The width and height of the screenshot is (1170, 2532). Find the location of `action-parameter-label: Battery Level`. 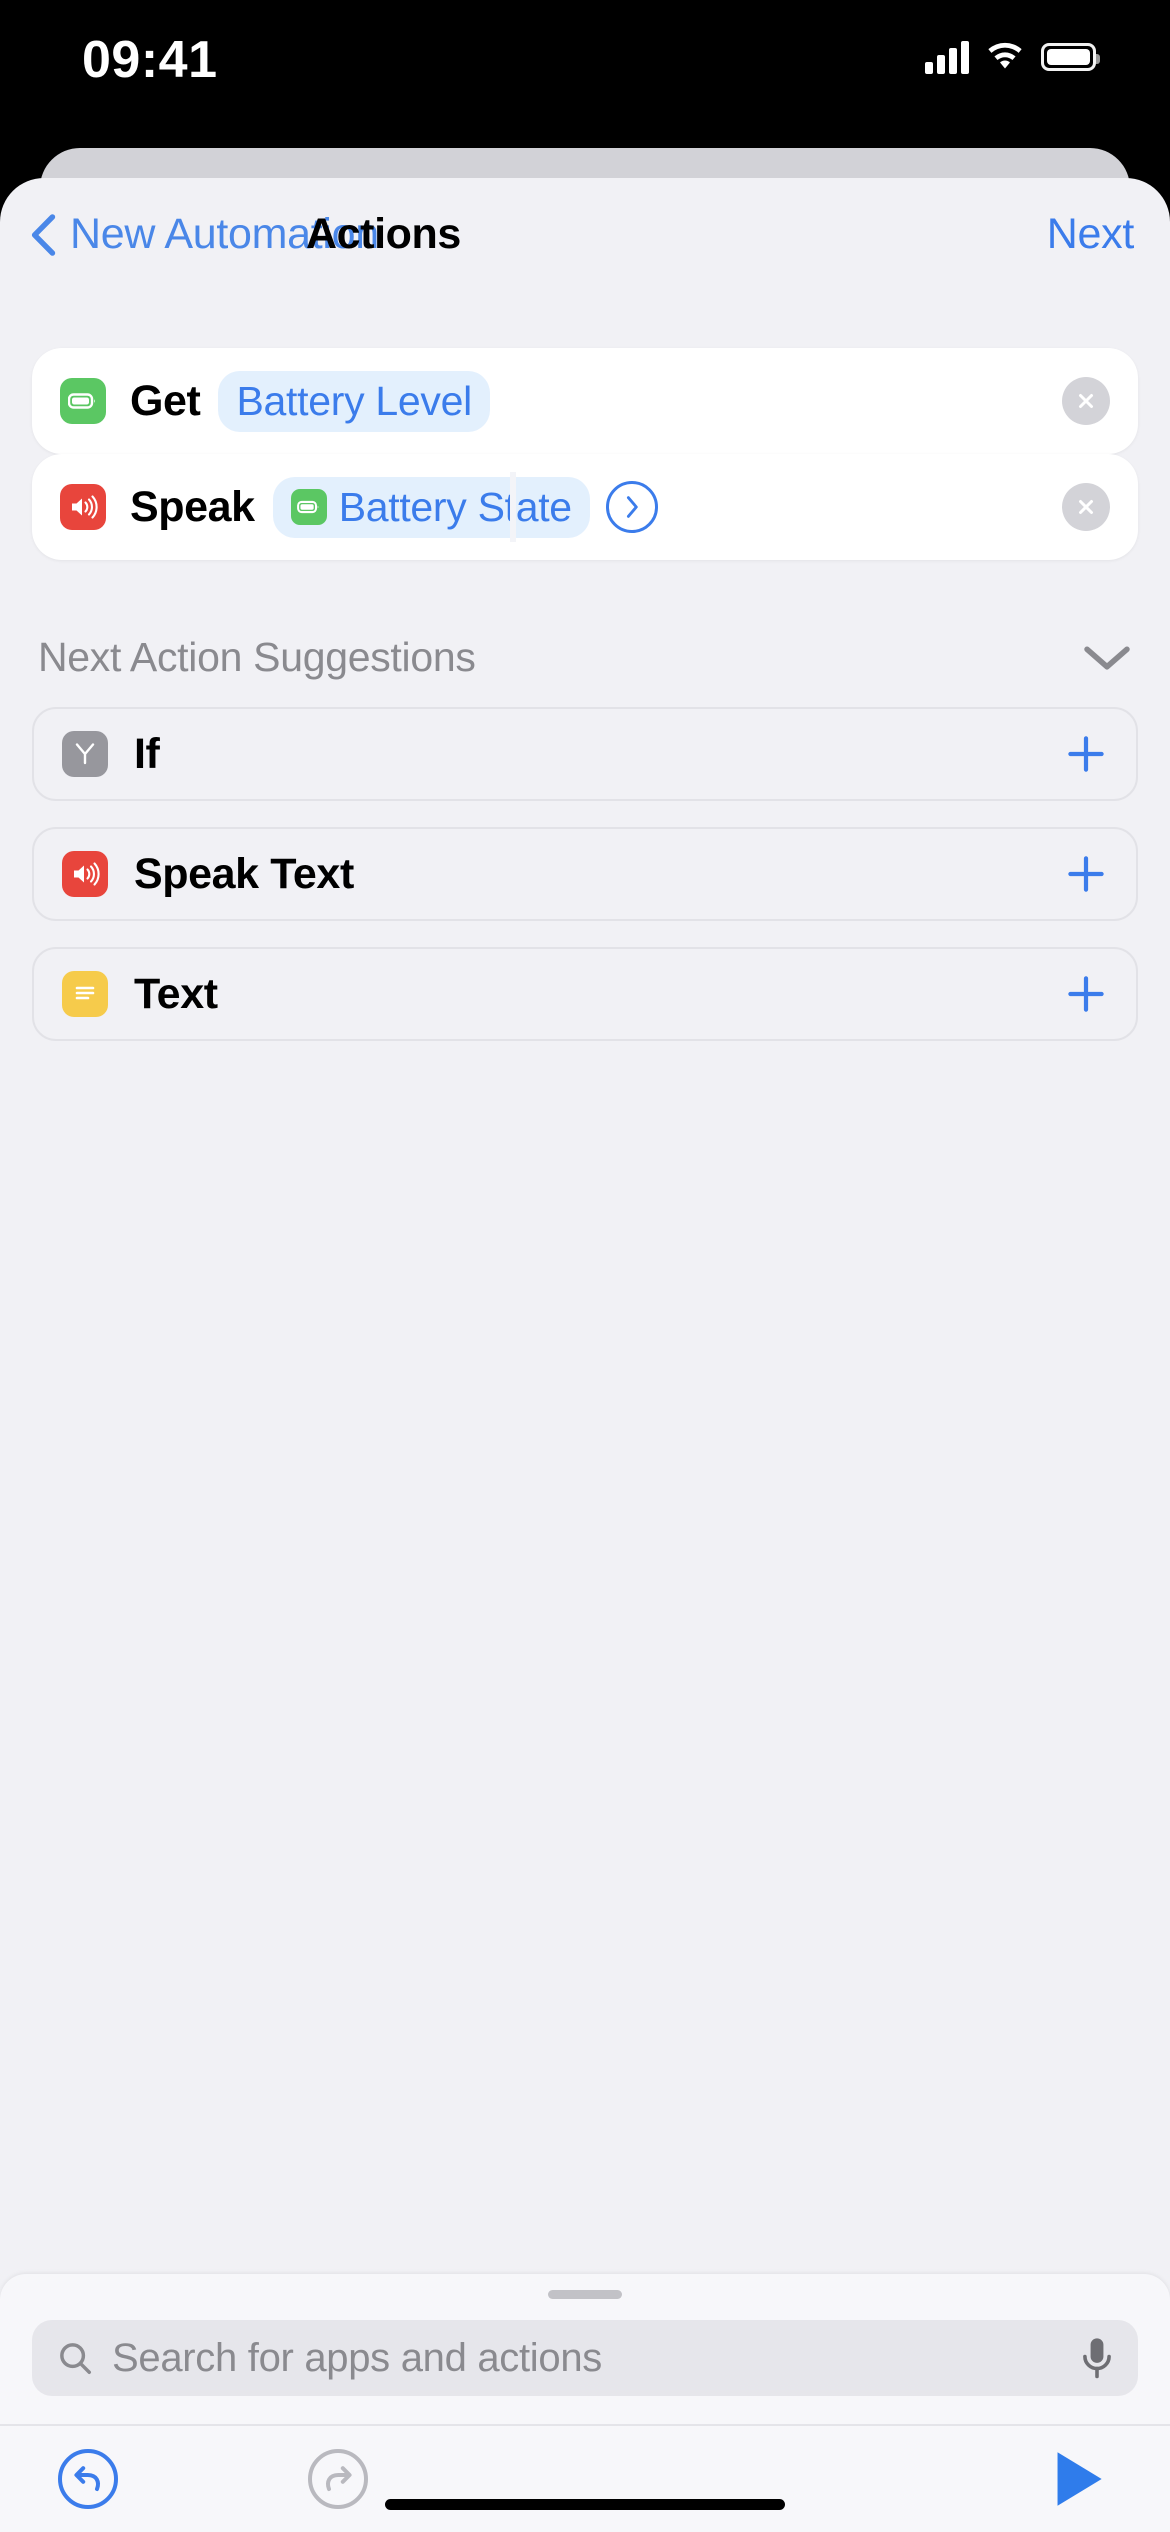

action-parameter-label: Battery Level is located at coordinates (354, 400).